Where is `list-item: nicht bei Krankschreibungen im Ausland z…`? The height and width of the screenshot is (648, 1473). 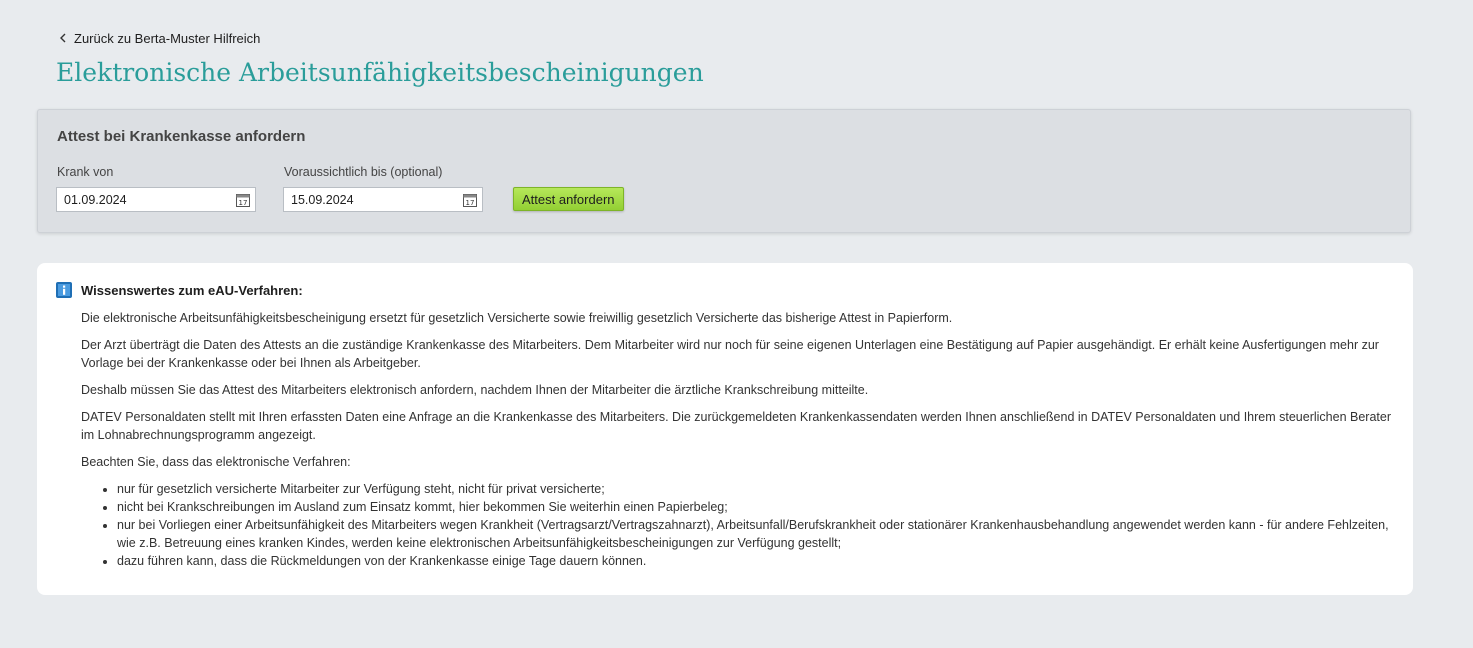
list-item: nicht bei Krankschreibungen im Ausland z… is located at coordinates (755, 507).